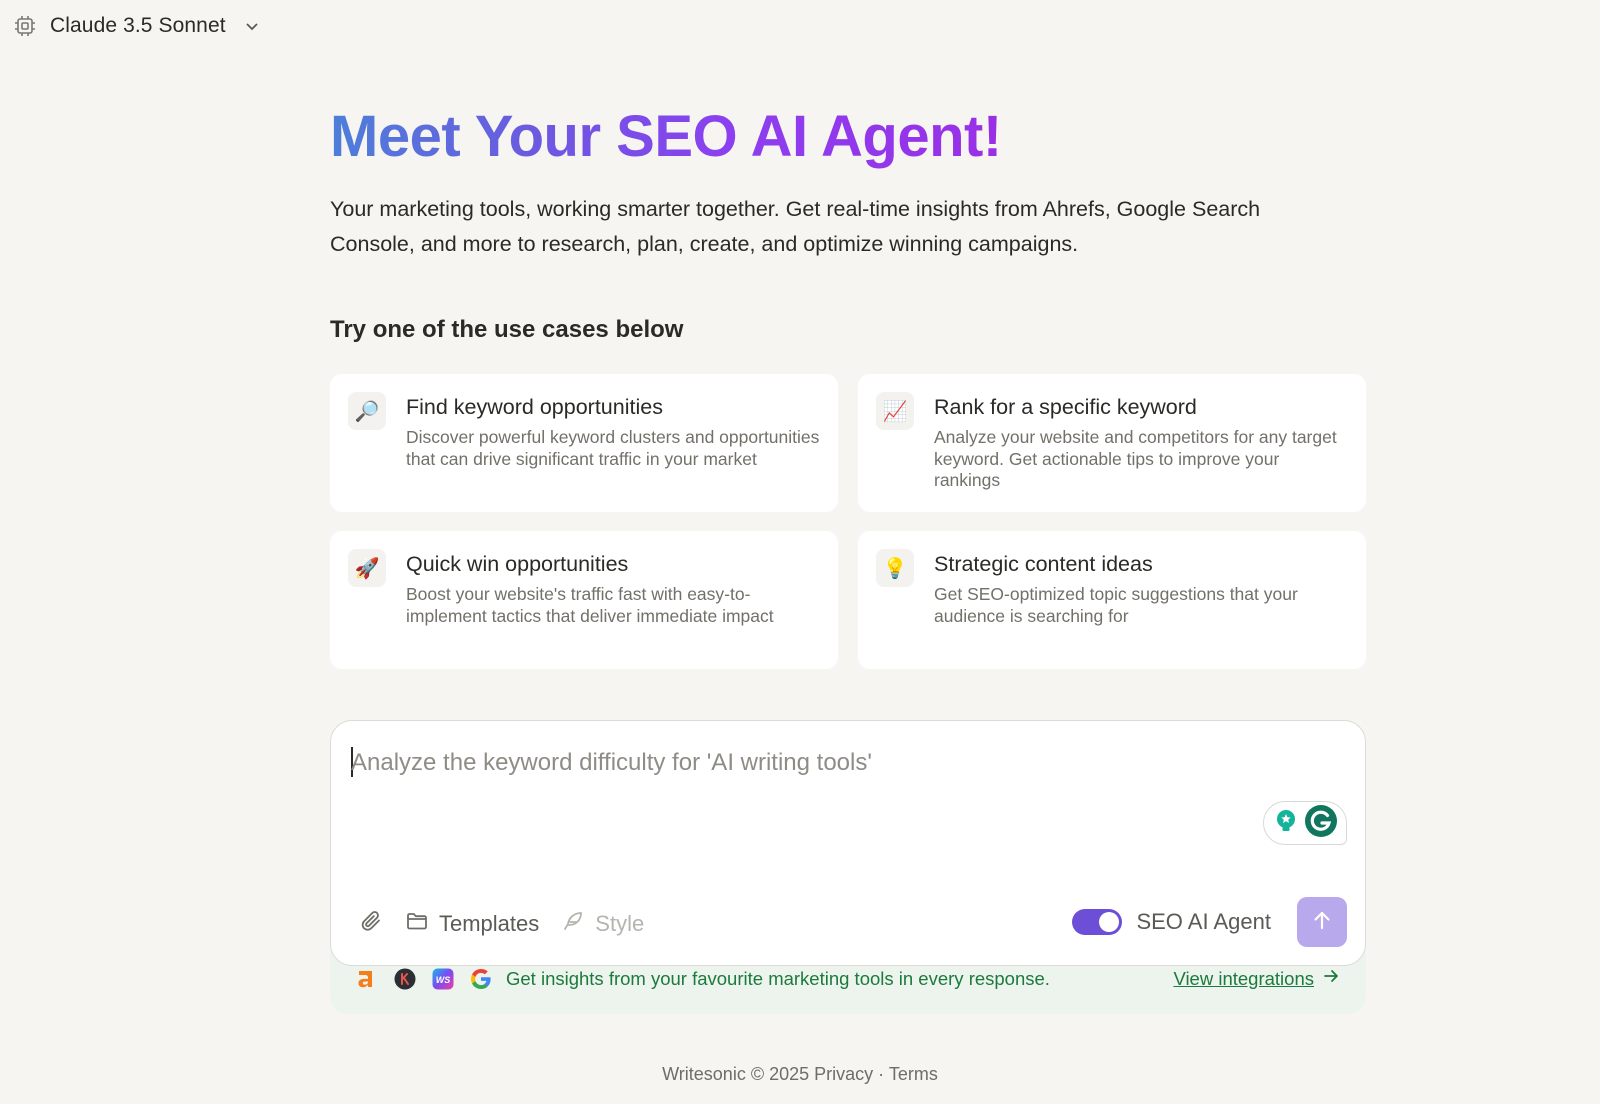 This screenshot has width=1600, height=1104. Describe the element at coordinates (1203, 921) in the screenshot. I see `seo-agent-label: SEO AI Agent` at that location.